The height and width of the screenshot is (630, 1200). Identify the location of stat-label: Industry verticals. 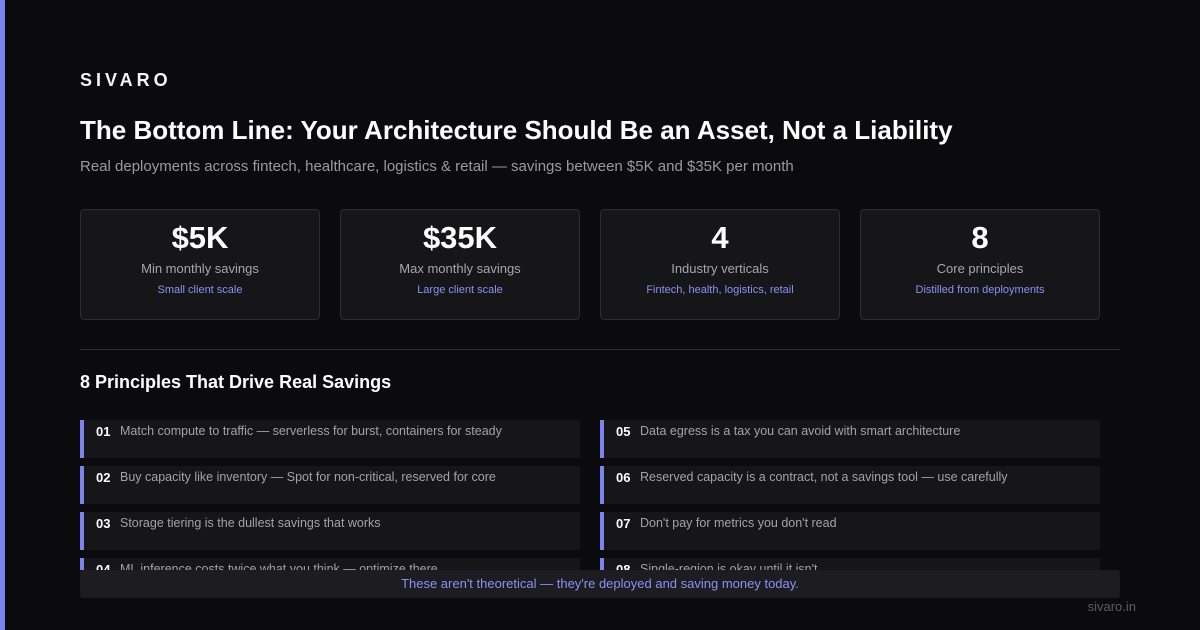
(720, 268).